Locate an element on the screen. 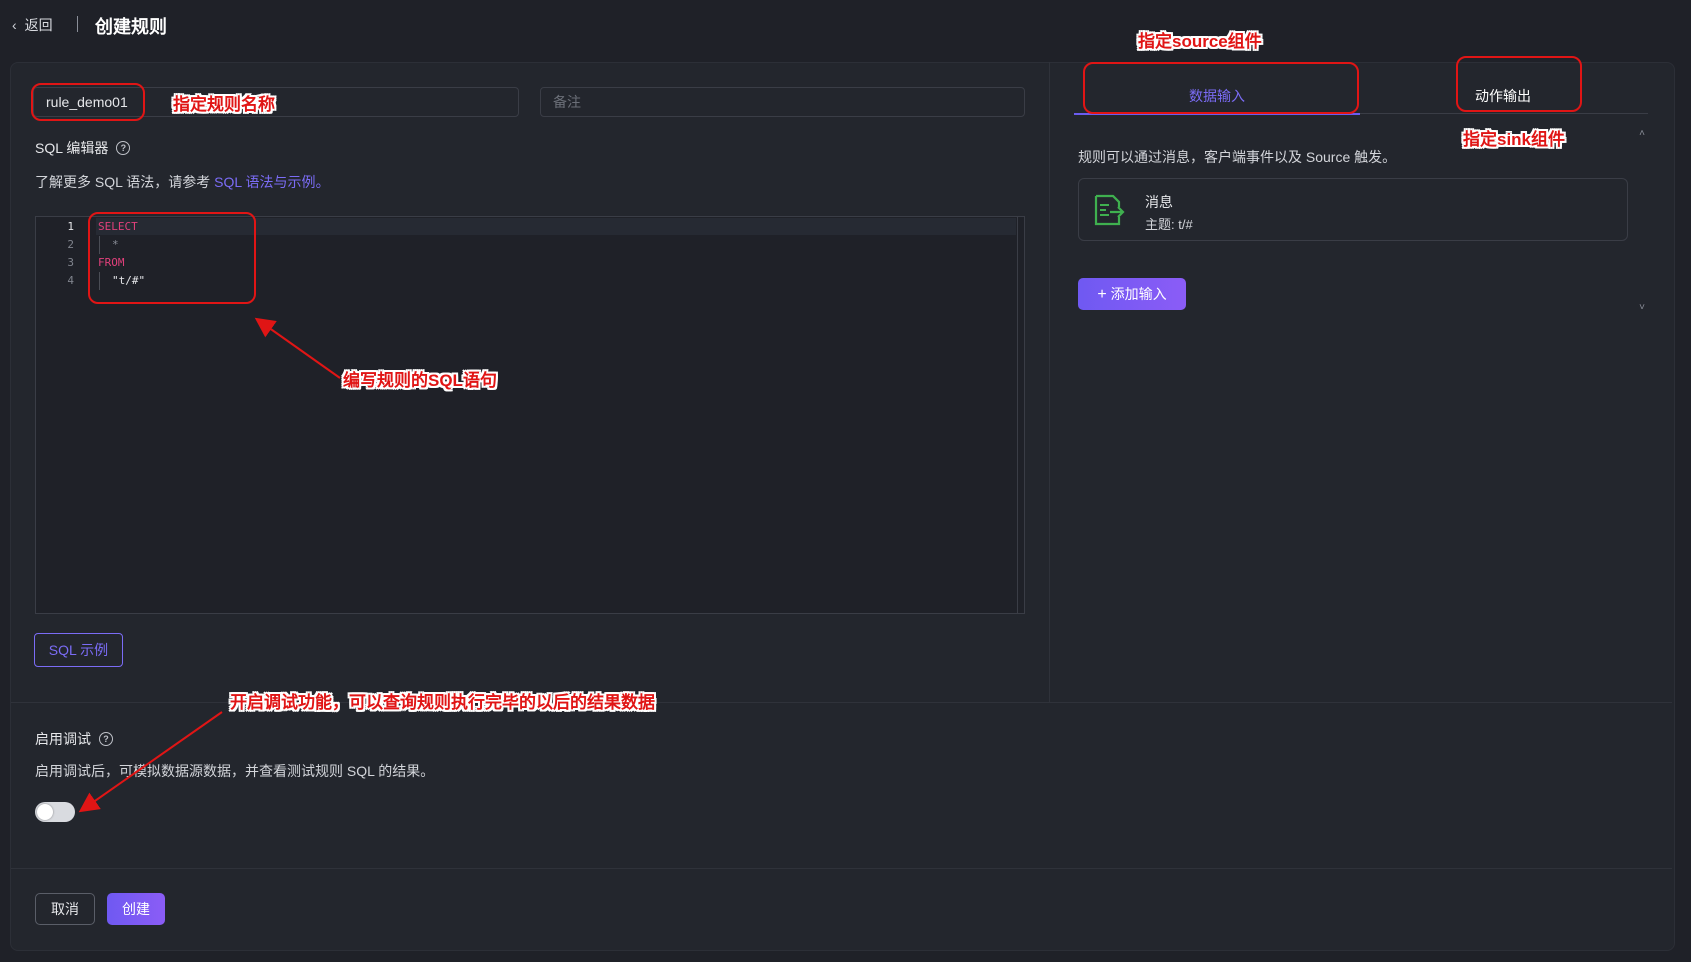 The image size is (1691, 962). annotation-rule-name: 指定规则名称 is located at coordinates (224, 104).